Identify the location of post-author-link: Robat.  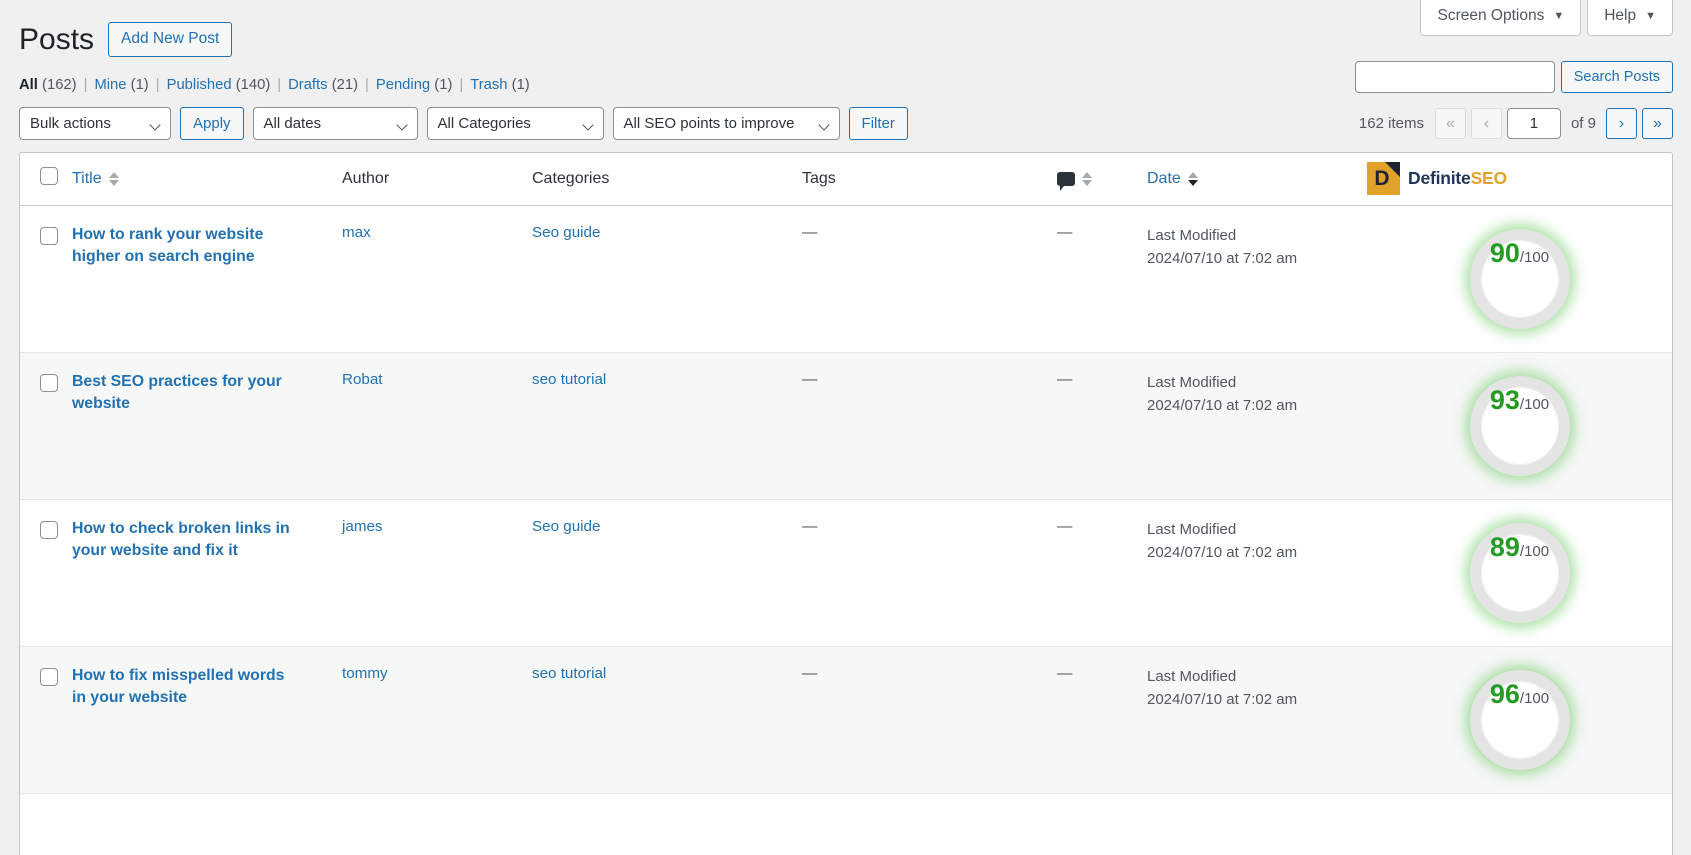
(362, 379).